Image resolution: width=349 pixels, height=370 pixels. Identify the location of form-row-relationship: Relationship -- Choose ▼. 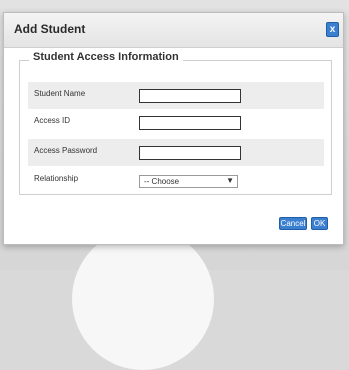
(176, 180).